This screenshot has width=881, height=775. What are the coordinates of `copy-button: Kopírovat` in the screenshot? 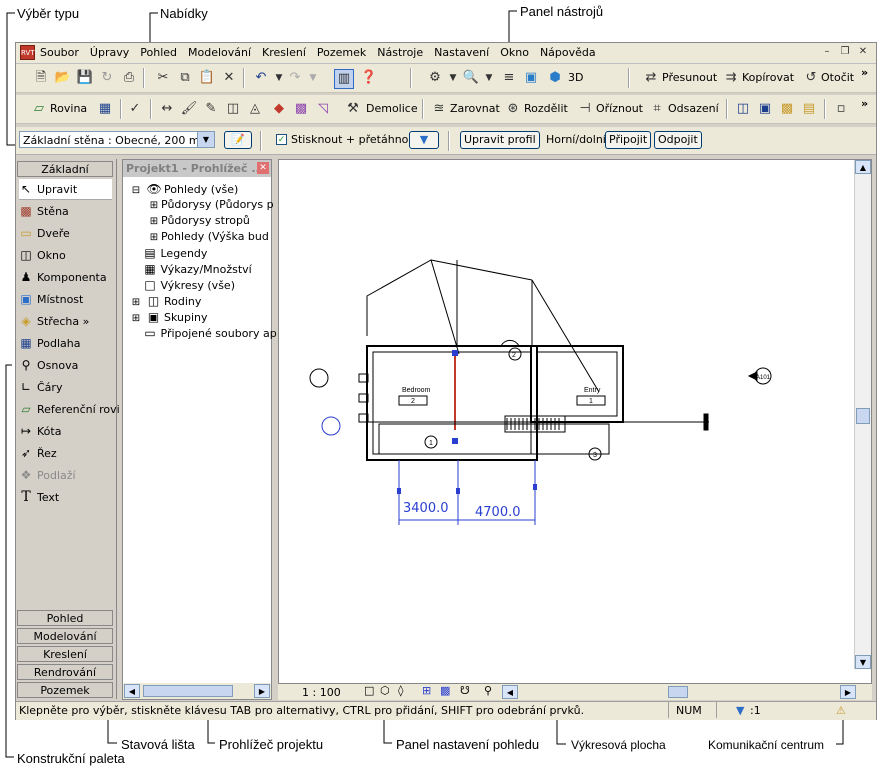 It's located at (768, 77).